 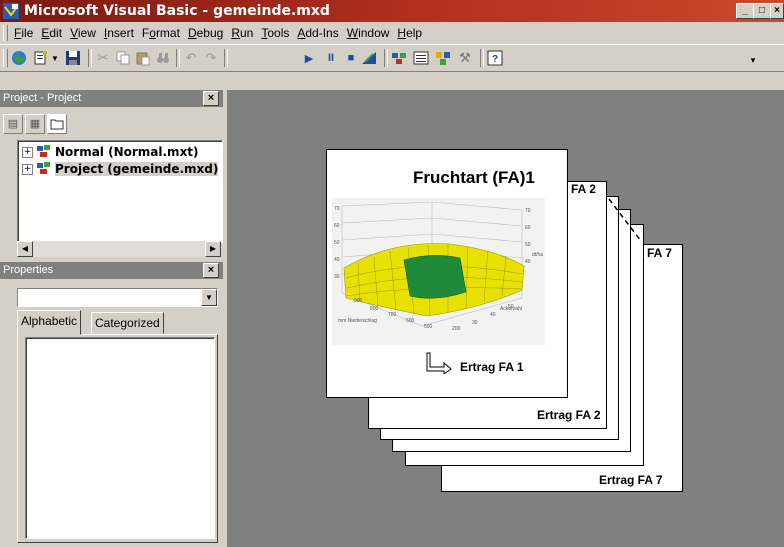 I want to click on save-icon, so click(x=73, y=58).